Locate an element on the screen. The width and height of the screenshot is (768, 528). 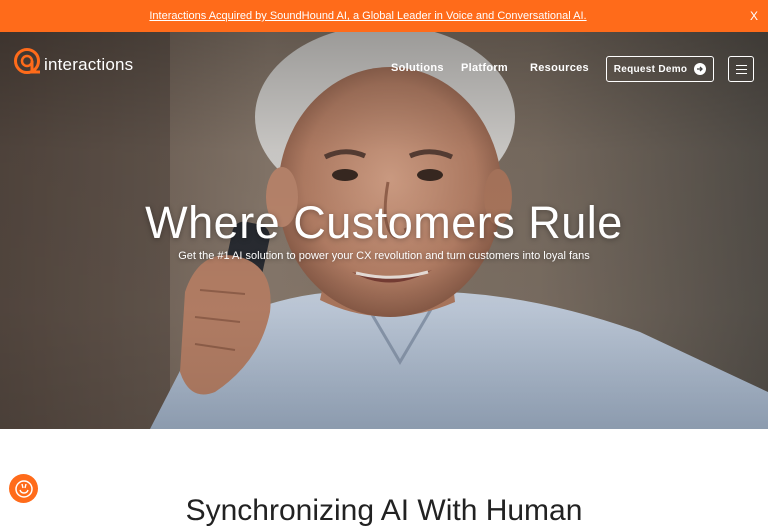
interactions-logo-icon is located at coordinates (27, 61).